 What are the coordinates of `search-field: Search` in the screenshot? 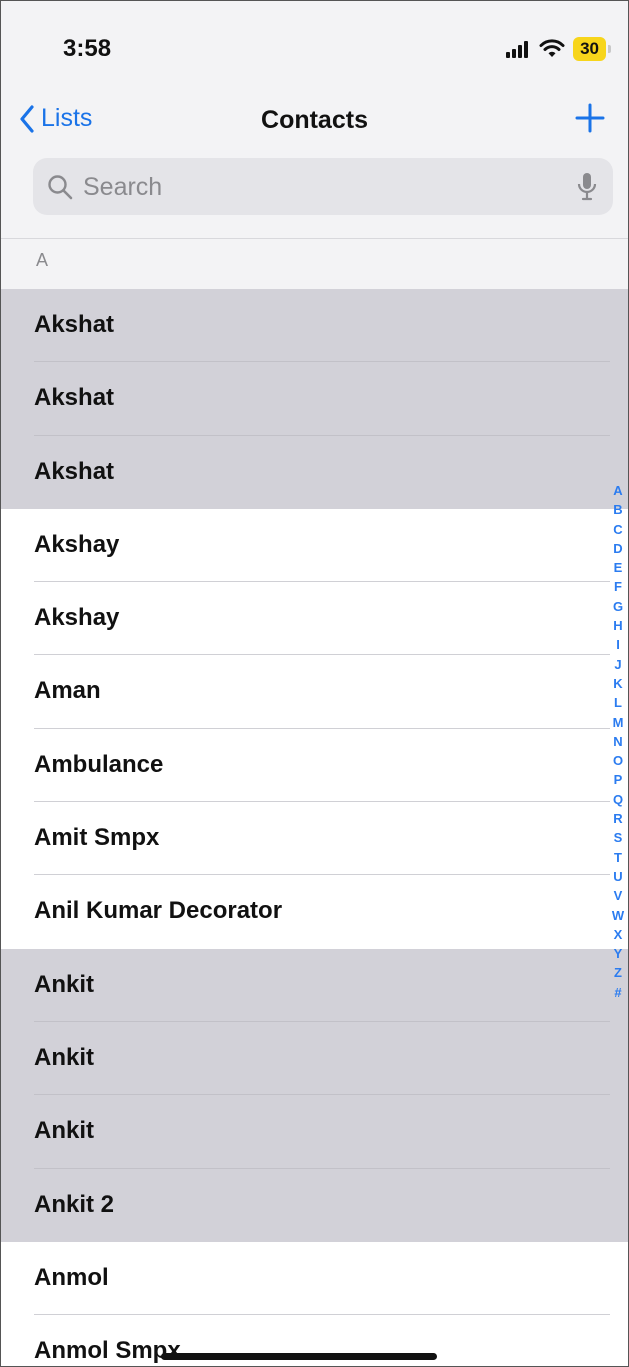 It's located at (323, 186).